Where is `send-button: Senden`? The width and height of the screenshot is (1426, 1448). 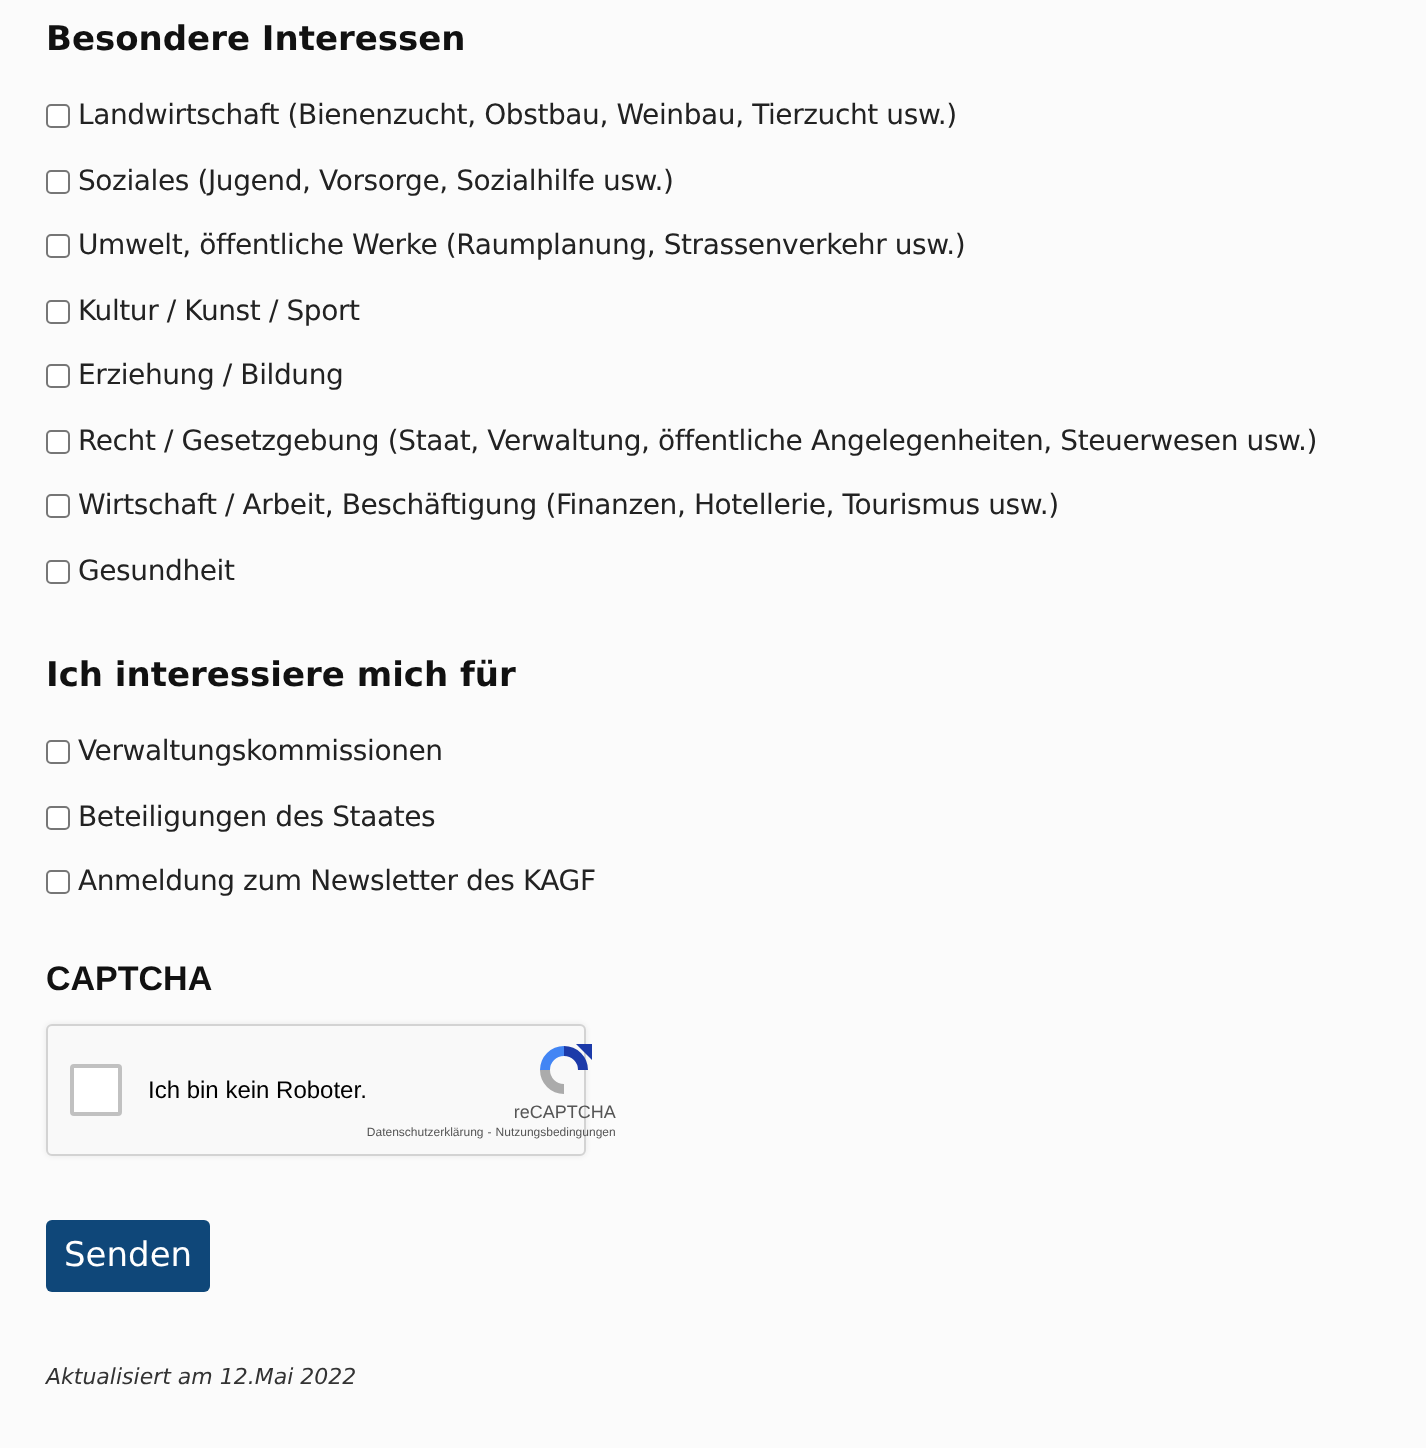
send-button: Senden is located at coordinates (128, 1255).